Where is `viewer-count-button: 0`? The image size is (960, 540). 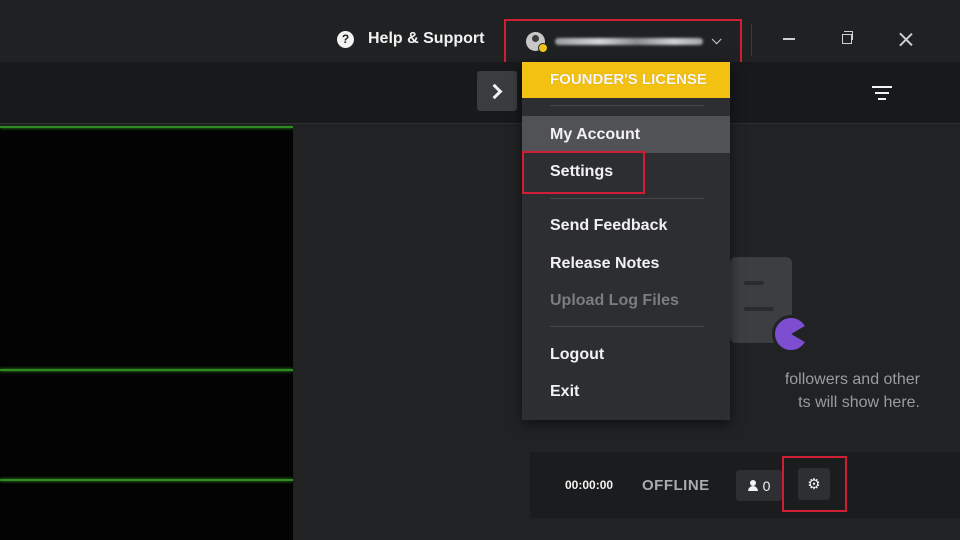
viewer-count-button: 0 is located at coordinates (759, 485).